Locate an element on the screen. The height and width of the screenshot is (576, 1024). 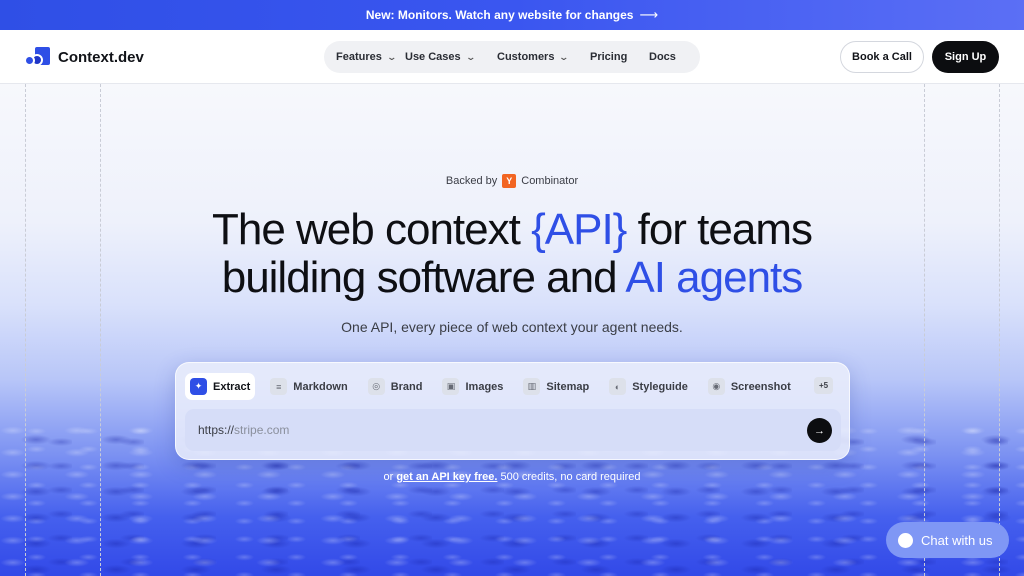
brand-name: Context.dev is located at coordinates (101, 57).